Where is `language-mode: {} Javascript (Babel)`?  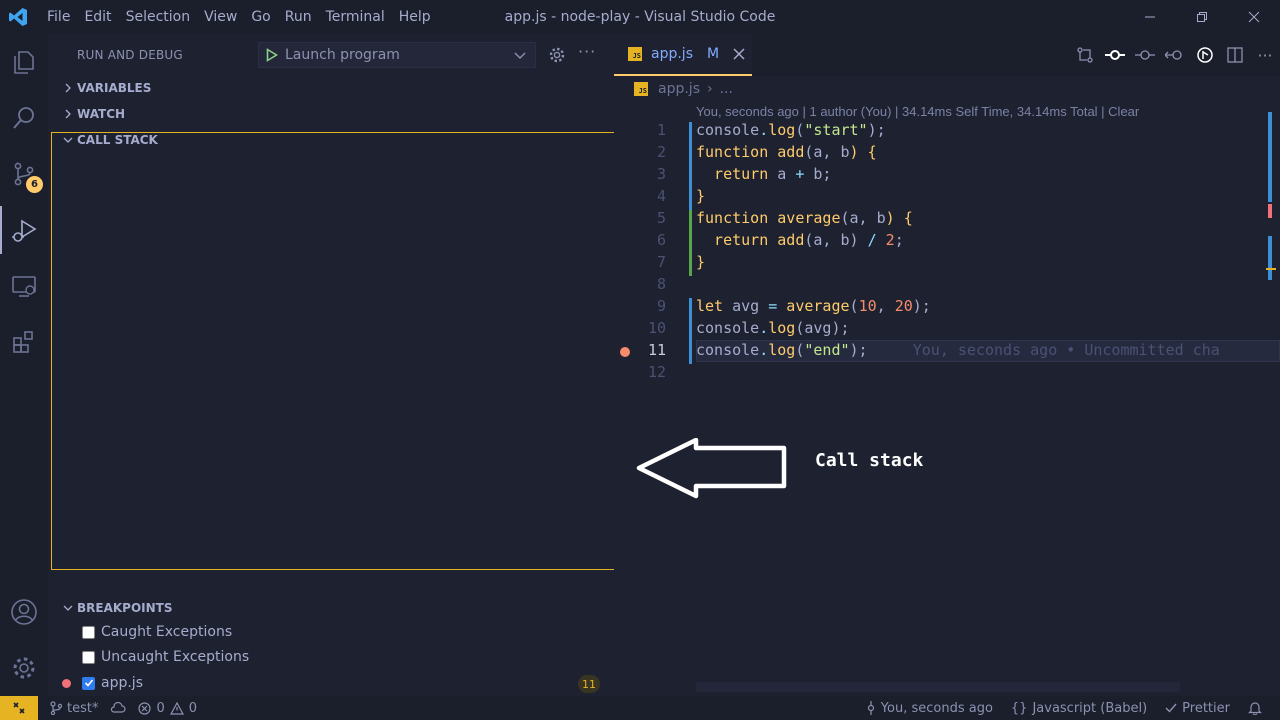 language-mode: {} Javascript (Babel) is located at coordinates (1079, 708).